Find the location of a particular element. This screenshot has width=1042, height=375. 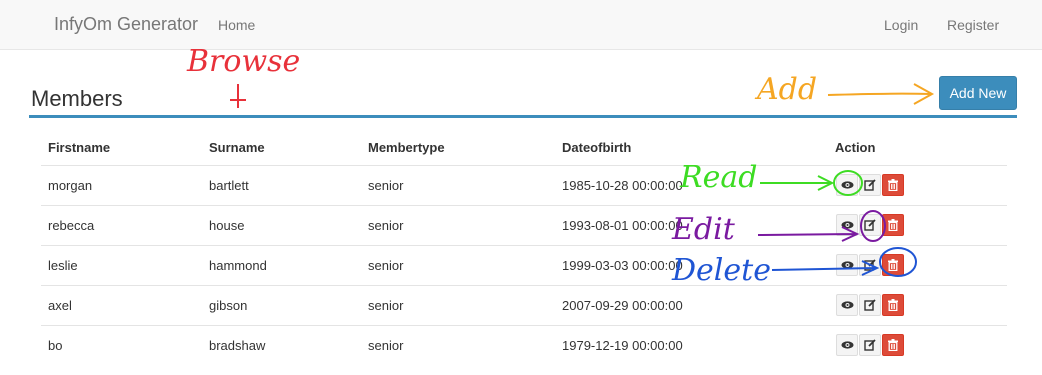

annotation-browse: Browse is located at coordinates (244, 61).